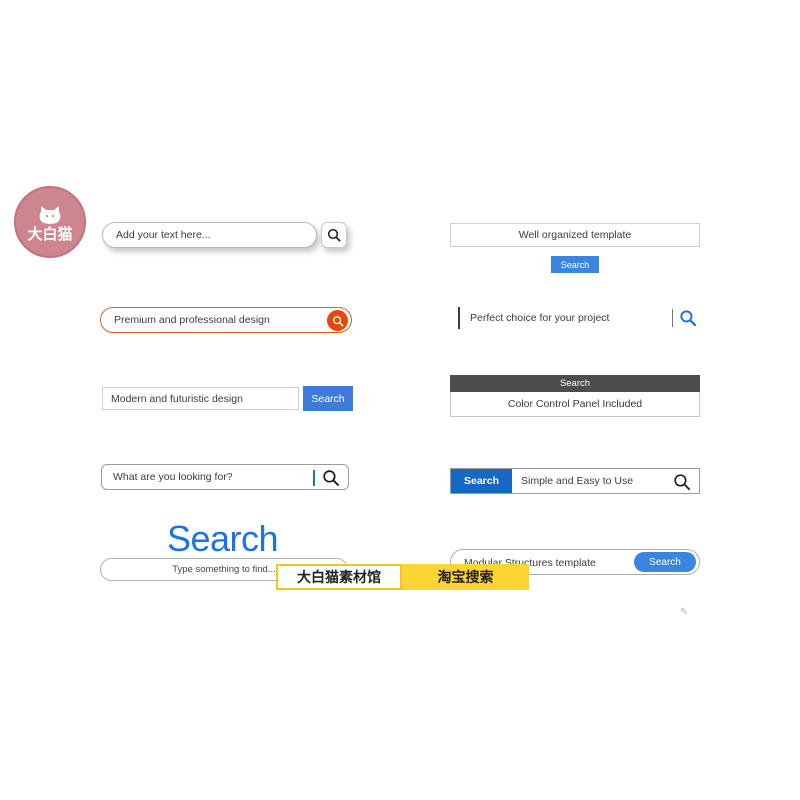 This screenshot has height=800, width=800. I want to click on search-button-icon-only, so click(331, 480).